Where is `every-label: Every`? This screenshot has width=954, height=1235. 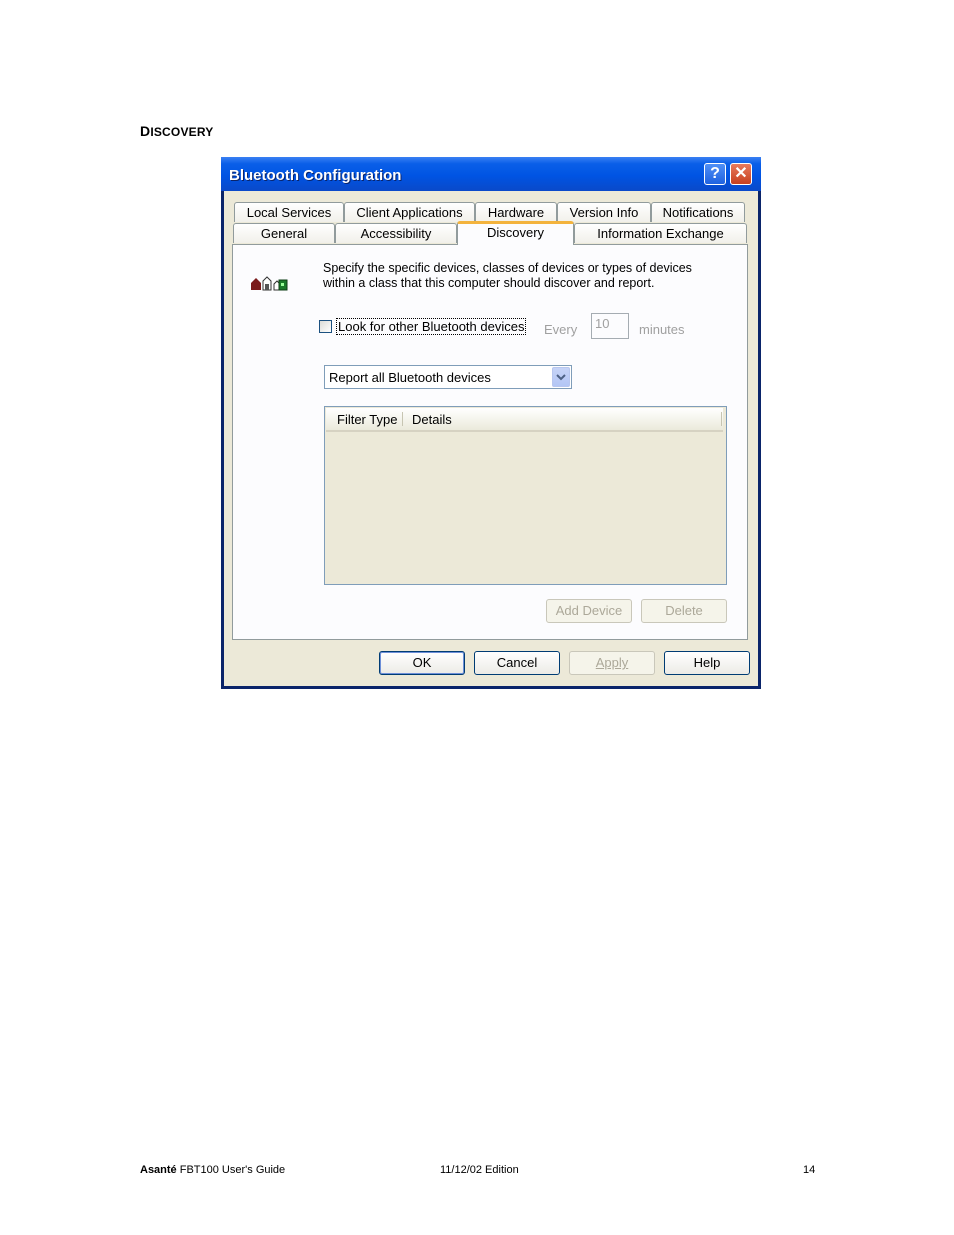 every-label: Every is located at coordinates (561, 329).